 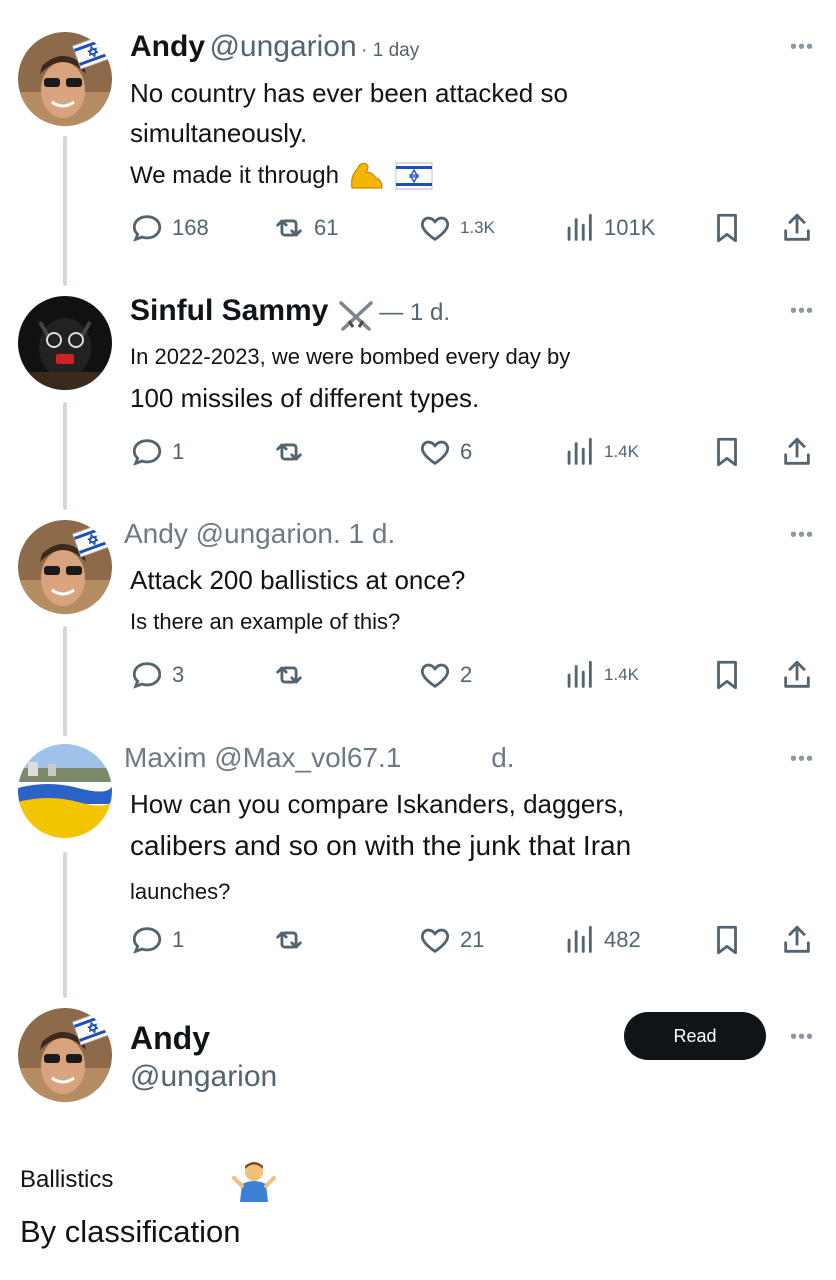 What do you see at coordinates (130, 1231) in the screenshot?
I see `tweet-text-line: By classification` at bounding box center [130, 1231].